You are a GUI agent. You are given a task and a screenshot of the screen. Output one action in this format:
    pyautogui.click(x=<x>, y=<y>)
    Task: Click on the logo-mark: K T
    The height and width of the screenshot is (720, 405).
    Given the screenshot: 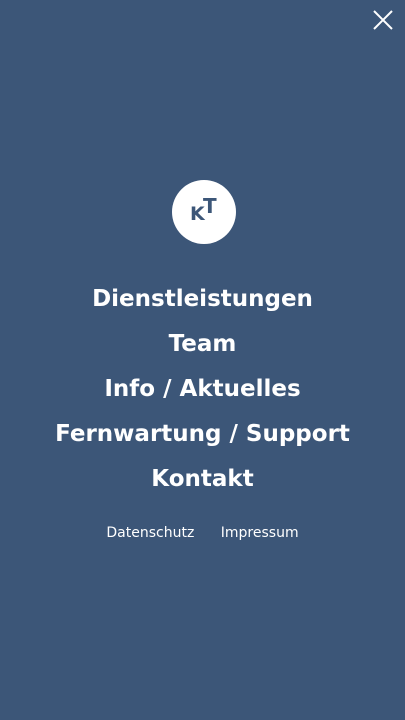 What is the action you would take?
    pyautogui.click(x=204, y=212)
    